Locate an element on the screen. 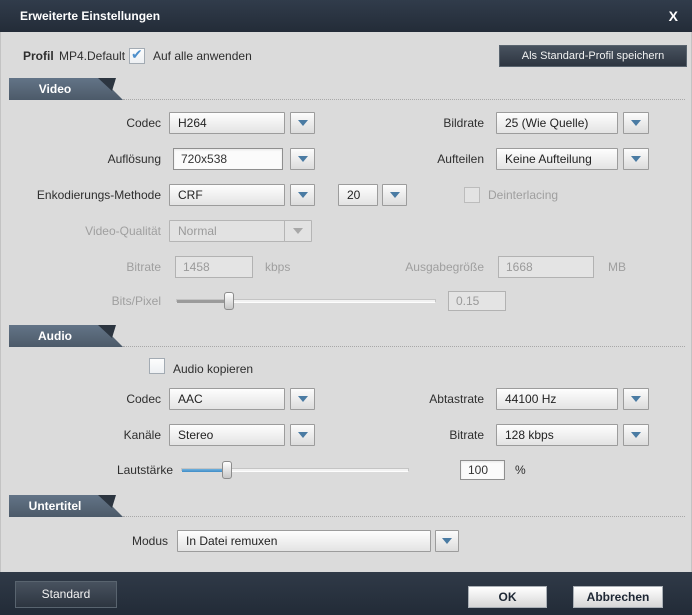 This screenshot has height=615, width=692. check-icon: ✔ is located at coordinates (137, 54).